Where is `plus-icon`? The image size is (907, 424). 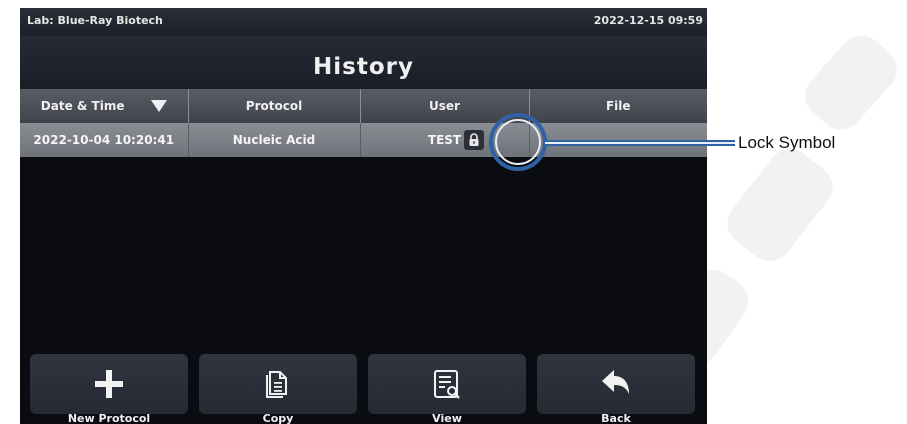
plus-icon is located at coordinates (109, 384).